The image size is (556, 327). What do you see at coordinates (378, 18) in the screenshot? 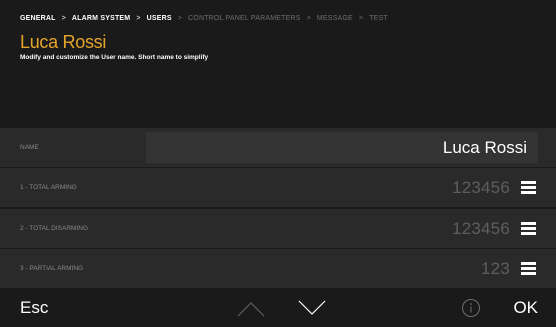
I see `breadcrumb-test: TEST` at bounding box center [378, 18].